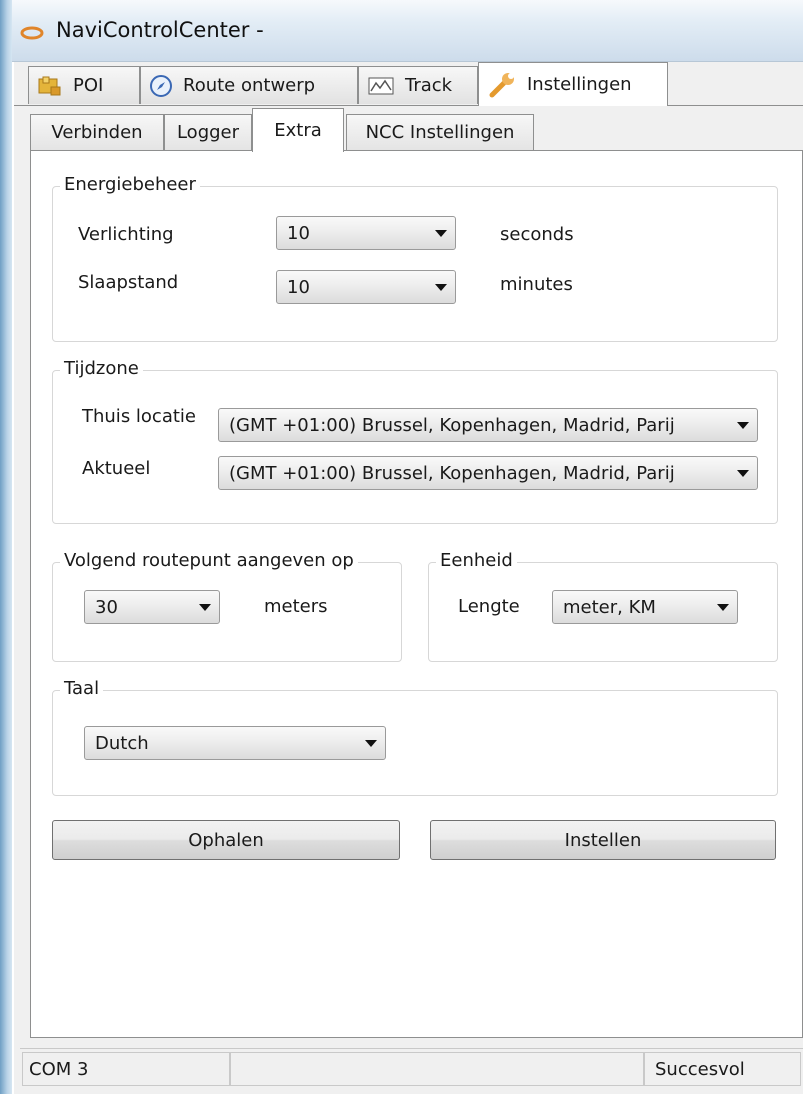  What do you see at coordinates (437, 1069) in the screenshot?
I see `status-spacer` at bounding box center [437, 1069].